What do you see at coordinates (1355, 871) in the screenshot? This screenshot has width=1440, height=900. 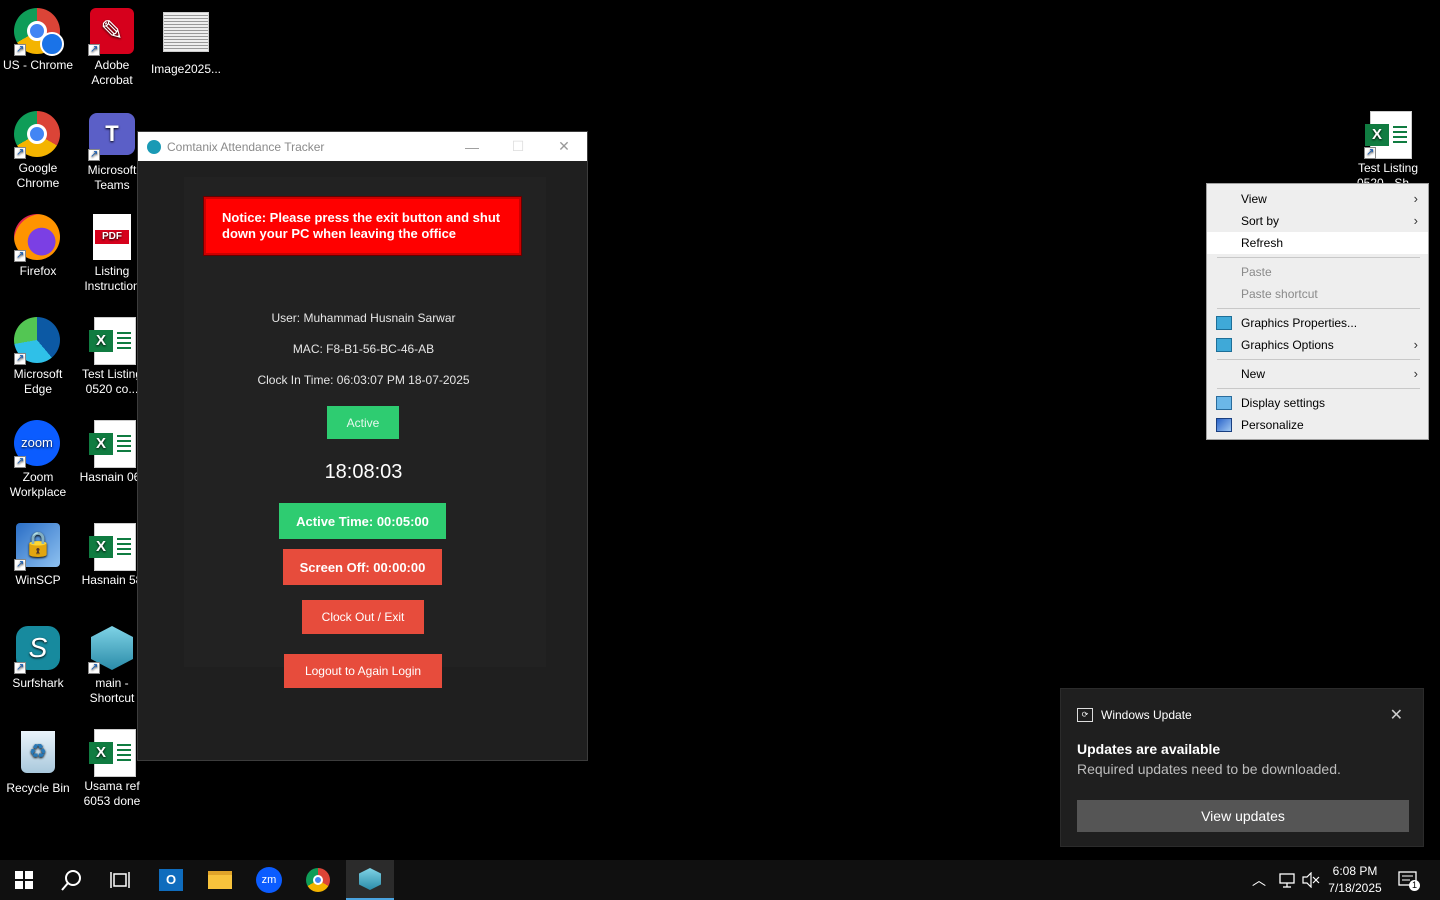 I see `clock-time: 6:08 PM` at bounding box center [1355, 871].